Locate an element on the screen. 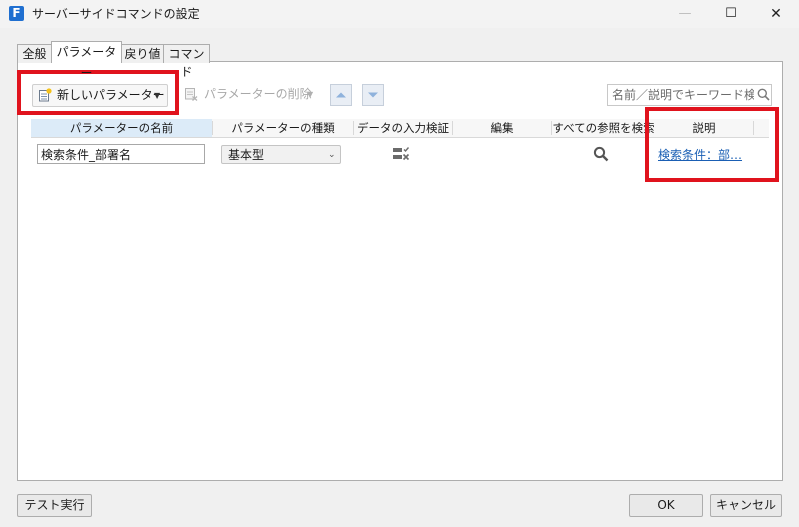 Image resolution: width=799 pixels, height=527 pixels. tab-general: 全般 is located at coordinates (34, 53).